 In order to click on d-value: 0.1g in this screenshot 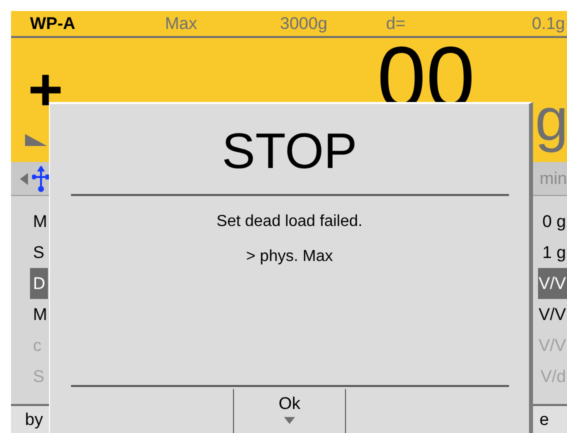, I will do `click(548, 23)`.